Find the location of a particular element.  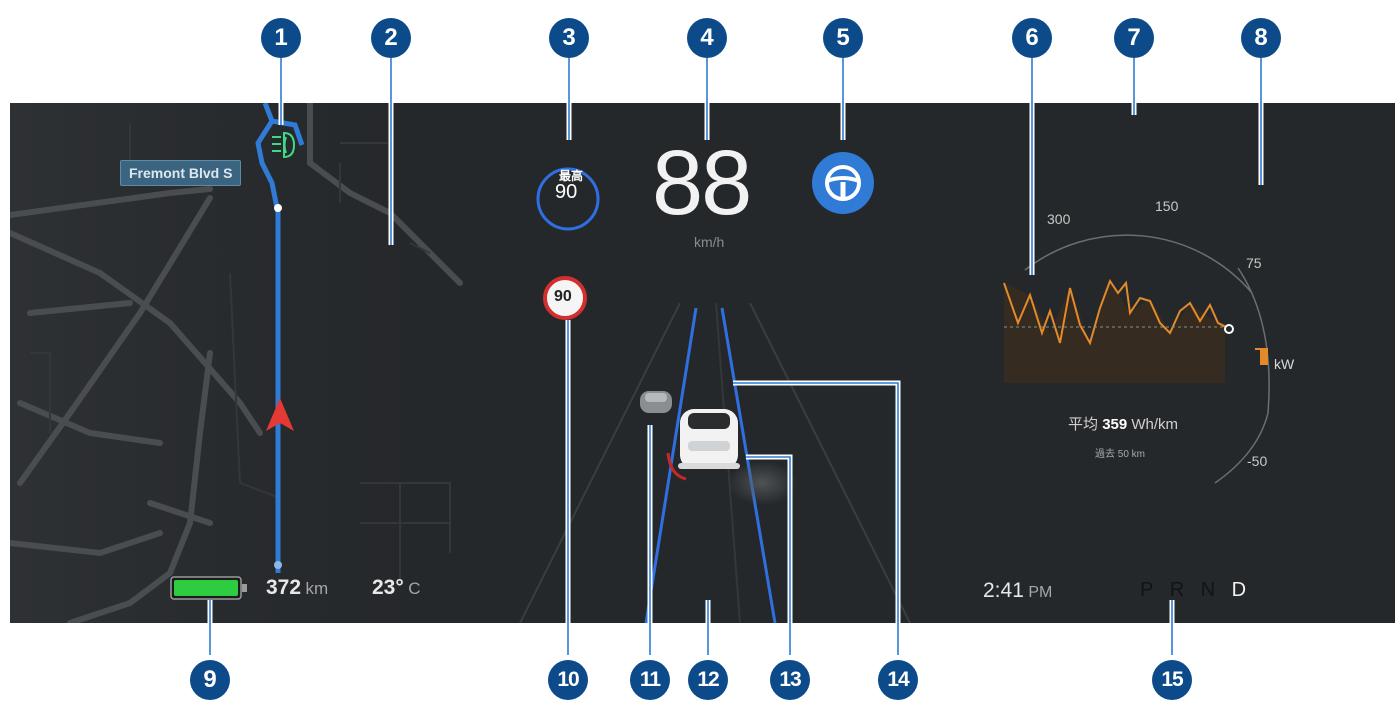

speed-limit-value: 90 is located at coordinates (563, 296).